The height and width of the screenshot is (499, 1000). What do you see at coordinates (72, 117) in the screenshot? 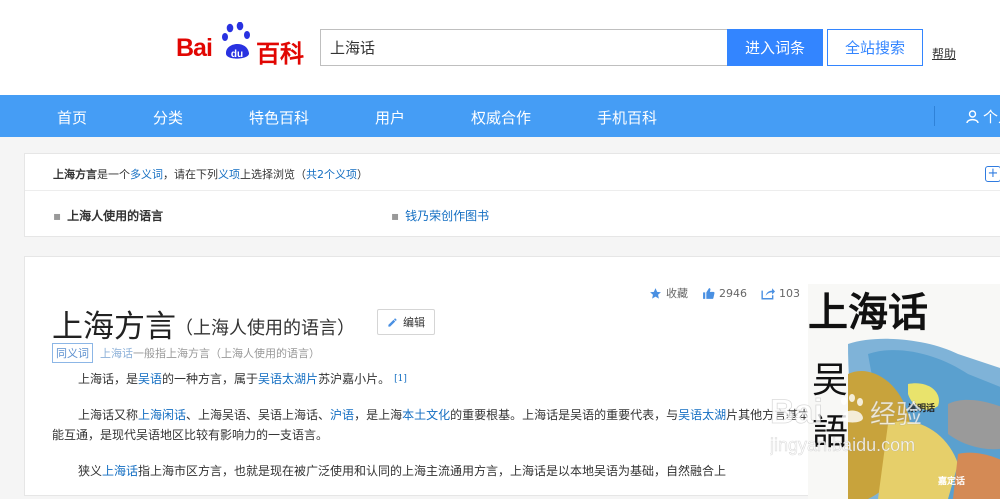
I see `nav-item-home: 首页` at bounding box center [72, 117].